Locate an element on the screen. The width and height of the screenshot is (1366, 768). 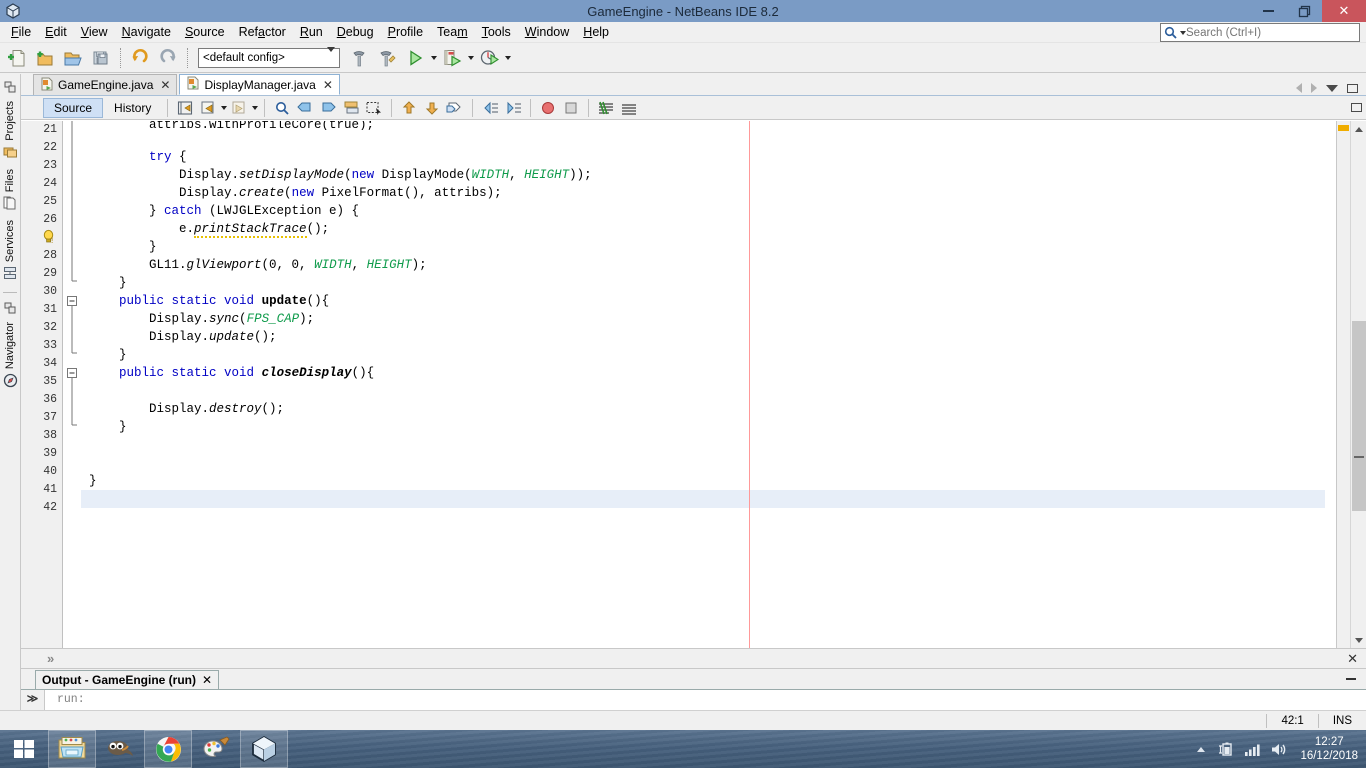
debug-dropdown-icon is located at coordinates (471, 57).